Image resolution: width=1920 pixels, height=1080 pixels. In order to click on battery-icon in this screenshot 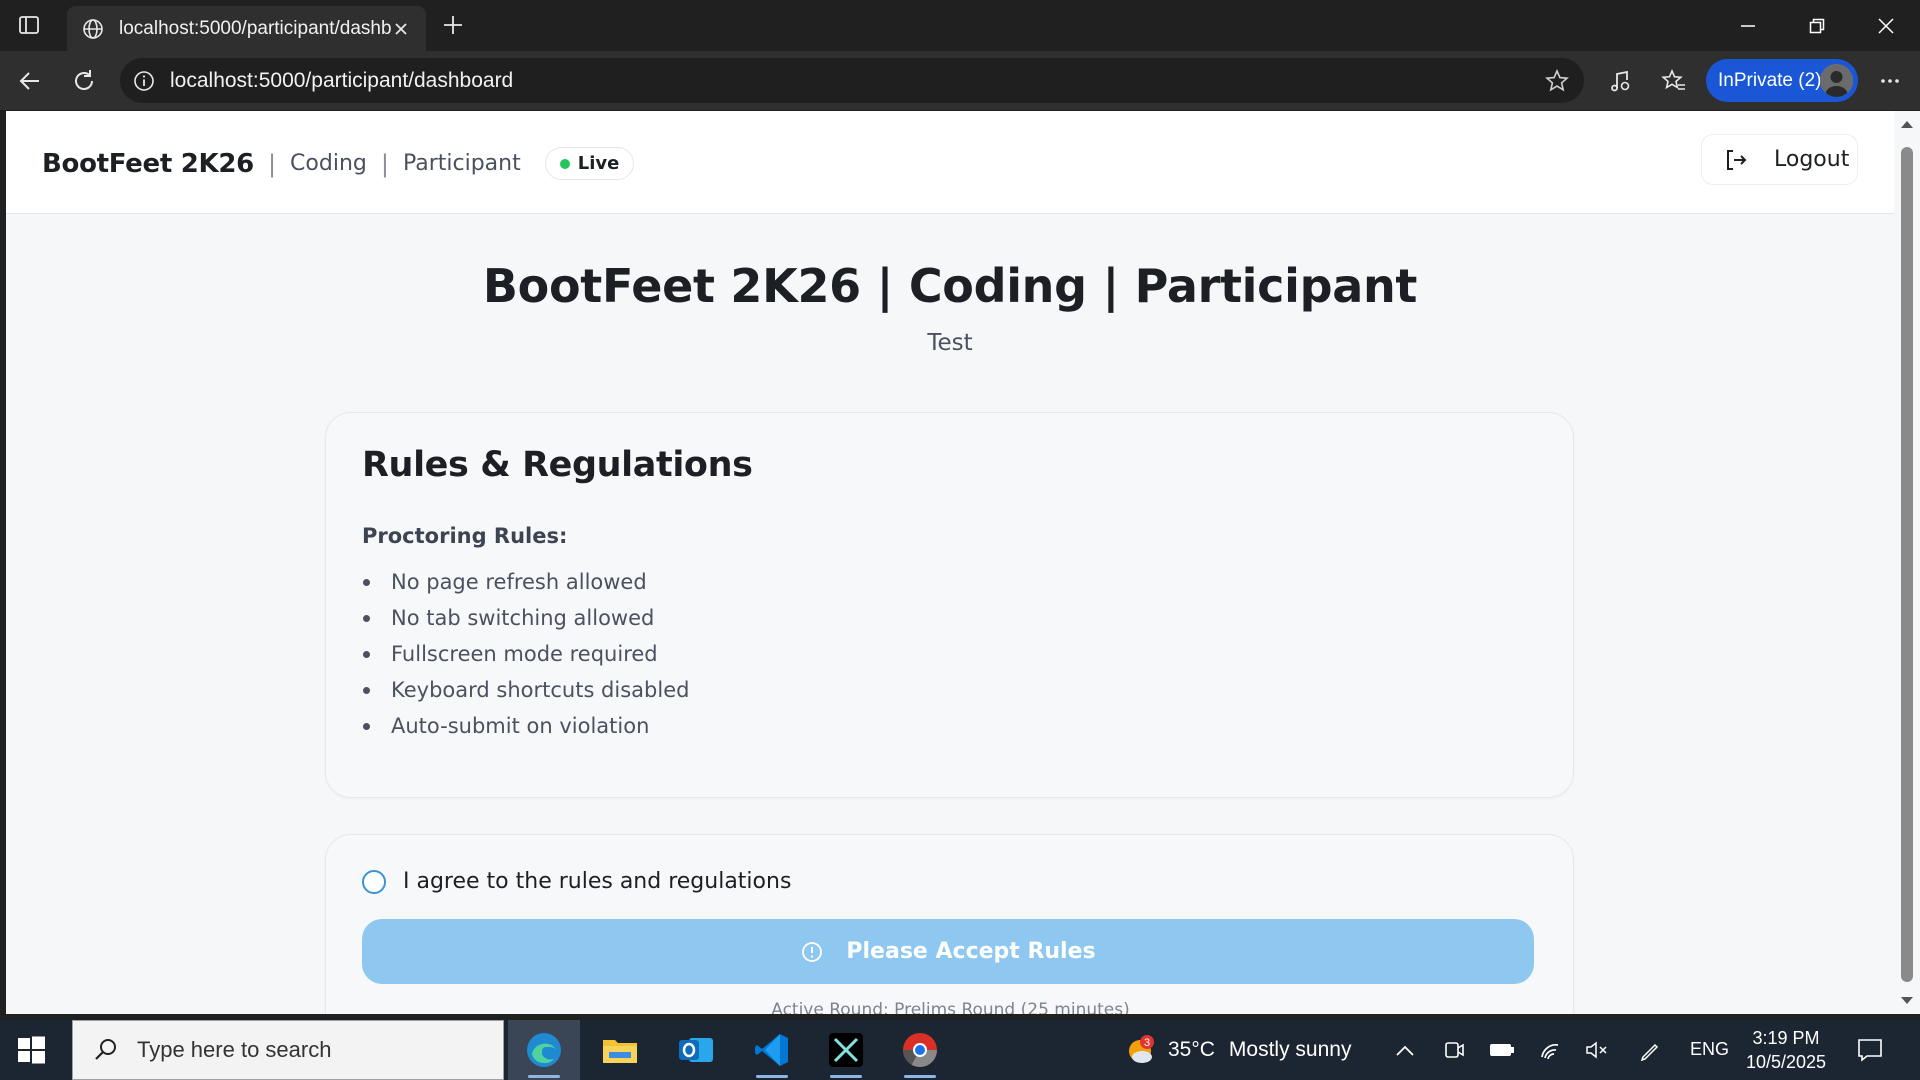, I will do `click(1502, 1050)`.